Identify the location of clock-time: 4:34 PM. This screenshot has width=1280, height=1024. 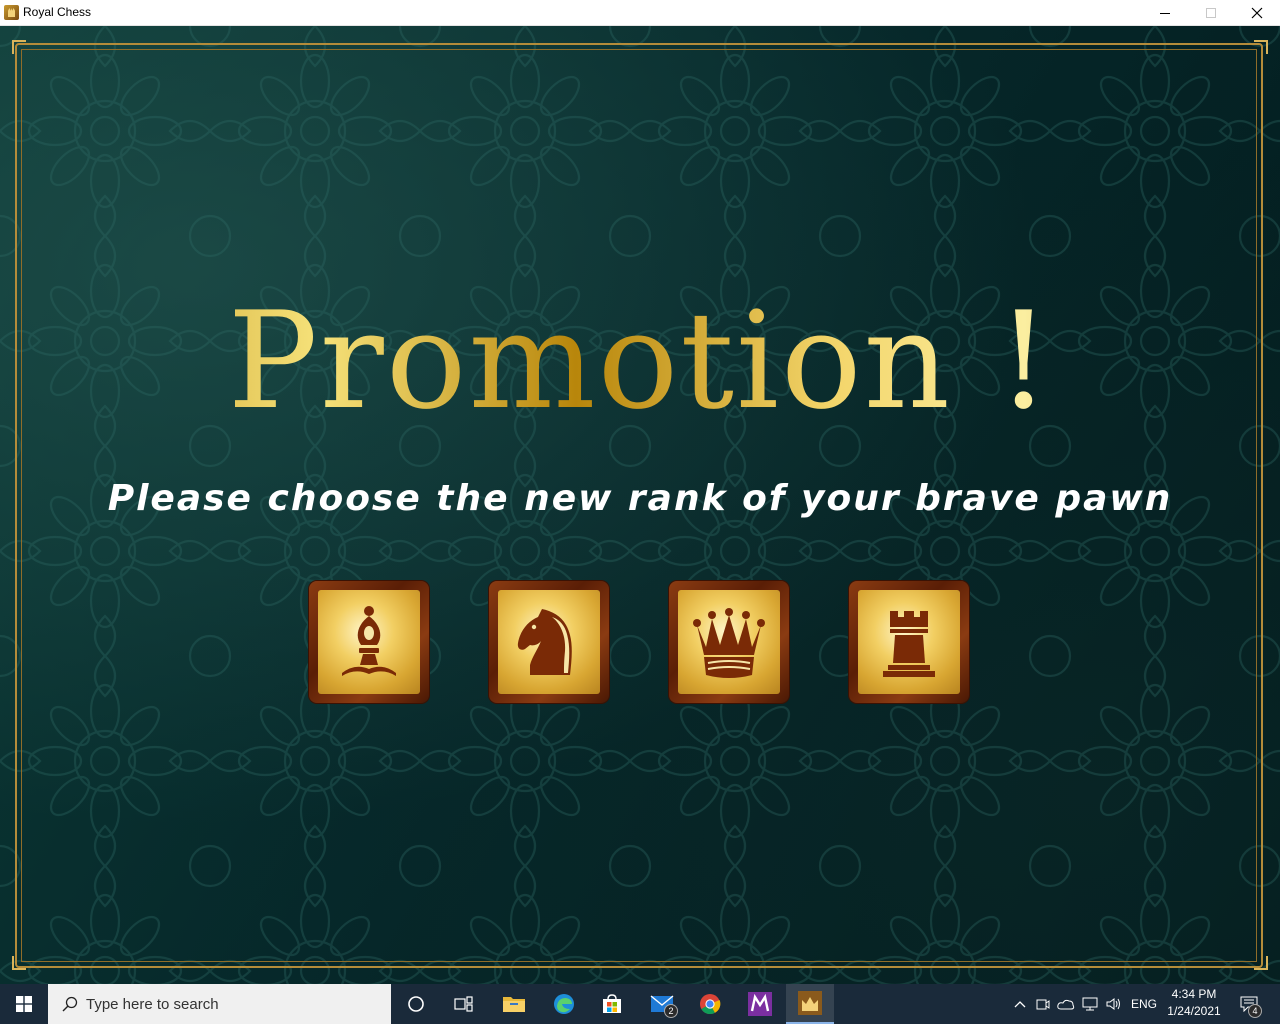
(1194, 994).